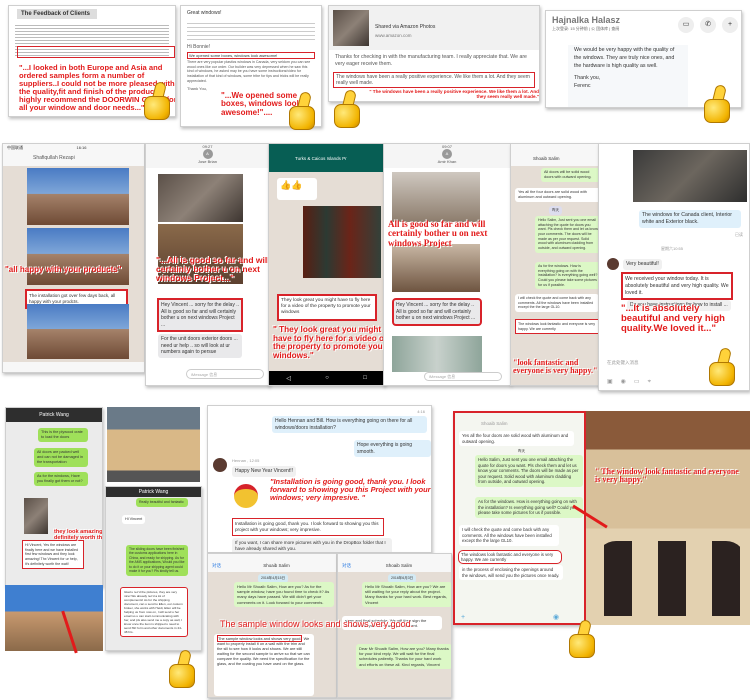 The height and width of the screenshot is (700, 750). What do you see at coordinates (686, 25) in the screenshot?
I see `video-call-icon: ▭` at bounding box center [686, 25].